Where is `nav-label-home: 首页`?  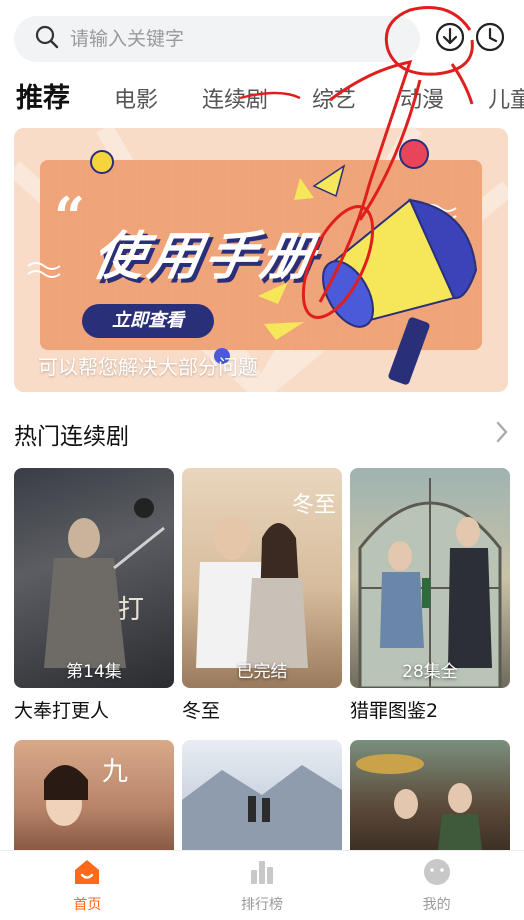
nav-label-home: 首页 is located at coordinates (87, 904).